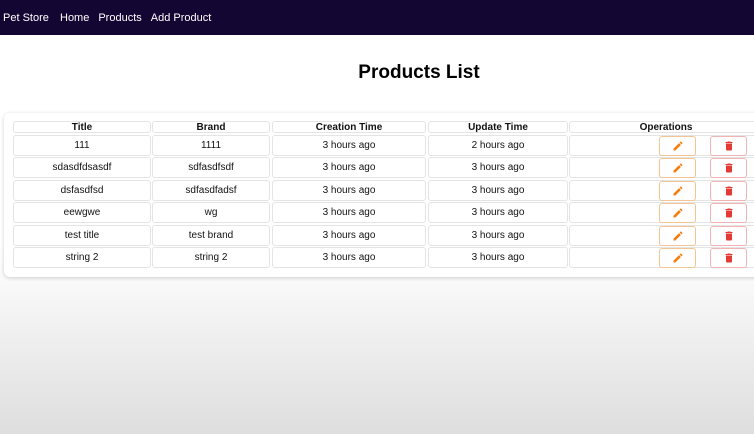 The width and height of the screenshot is (754, 434). I want to click on cell-brand: 1111, so click(211, 145).